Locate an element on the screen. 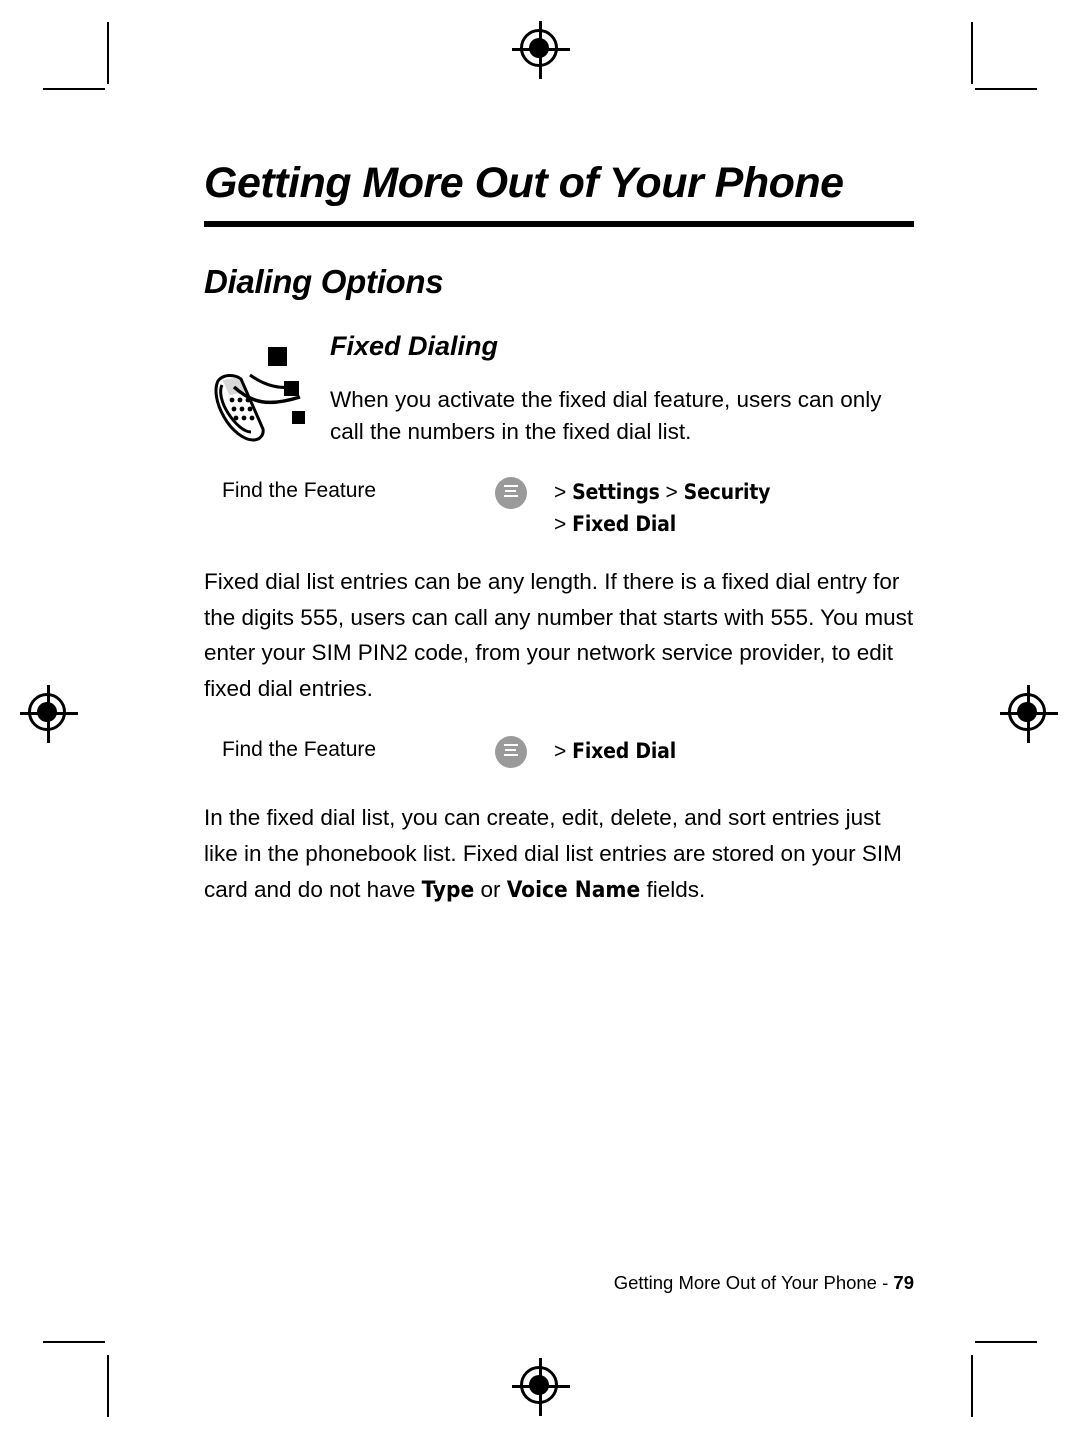  find-feature-path-1: > Settings > Security > Fixed Dial is located at coordinates (734, 508).